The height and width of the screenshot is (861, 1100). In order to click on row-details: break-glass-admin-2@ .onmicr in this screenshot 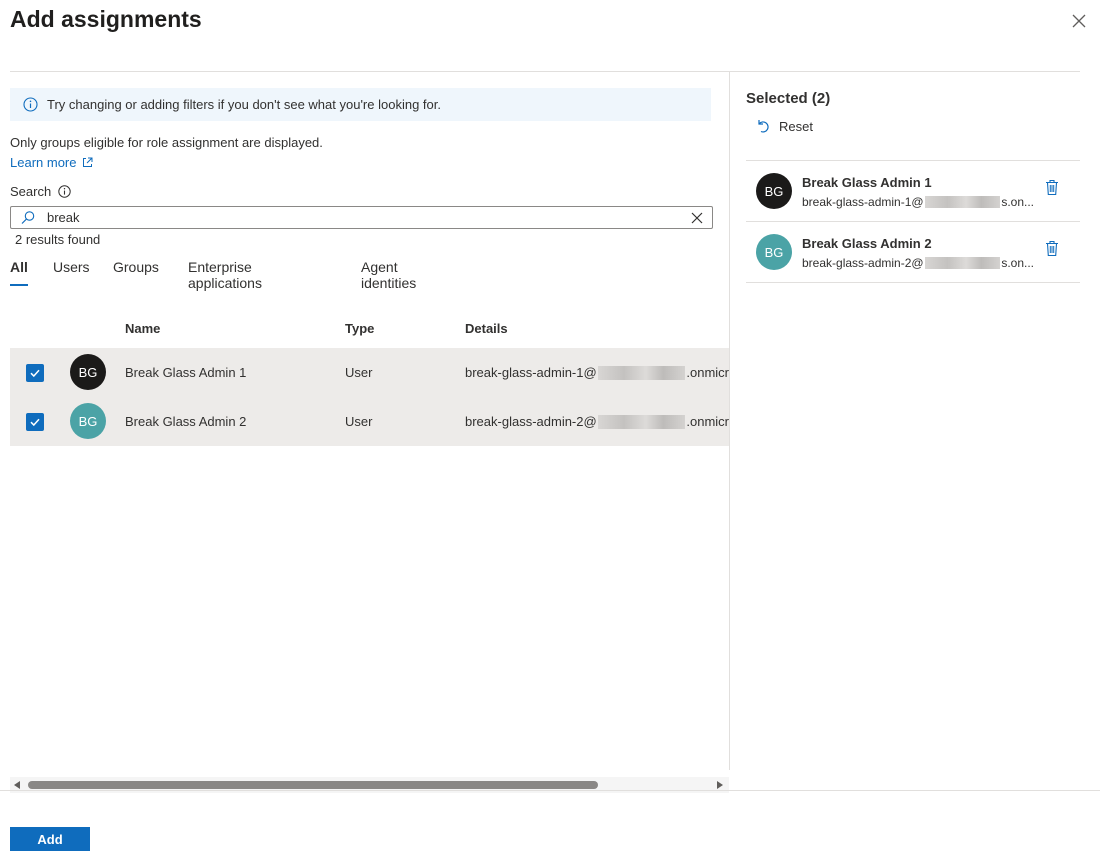, I will do `click(597, 421)`.